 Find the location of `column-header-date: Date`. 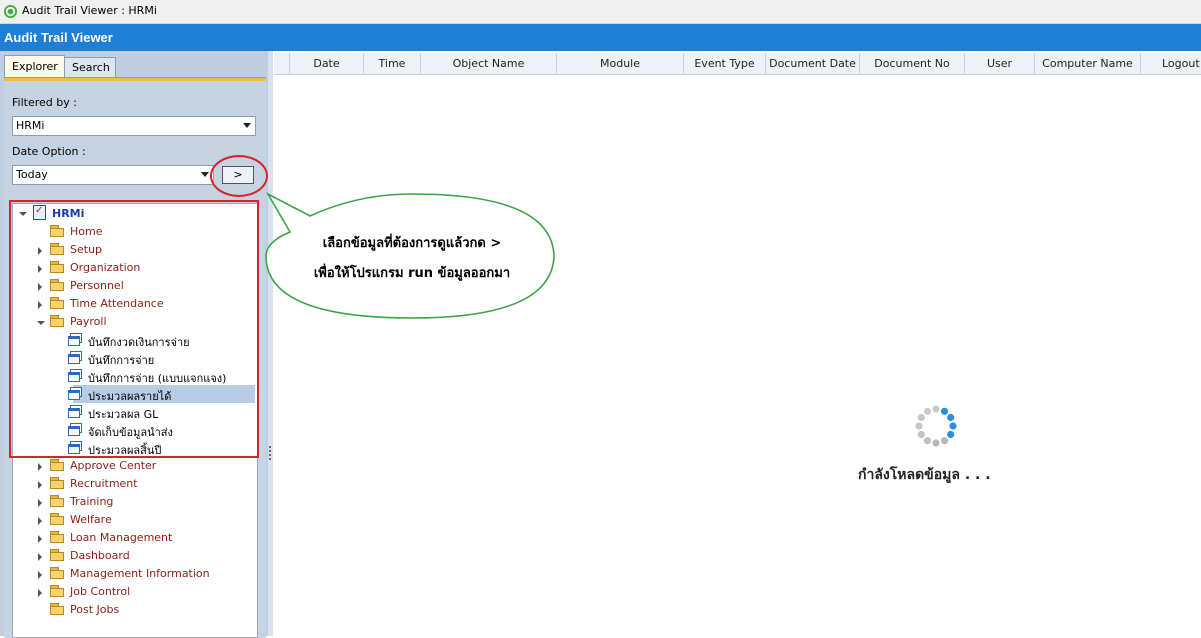

column-header-date: Date is located at coordinates (327, 63).